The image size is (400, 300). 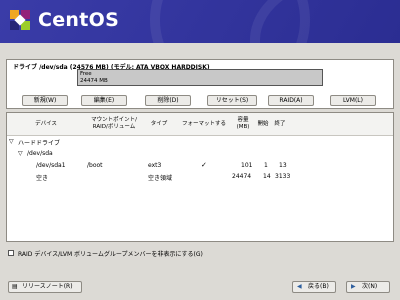 What do you see at coordinates (266, 165) in the screenshot?
I see `row-start: 1` at bounding box center [266, 165].